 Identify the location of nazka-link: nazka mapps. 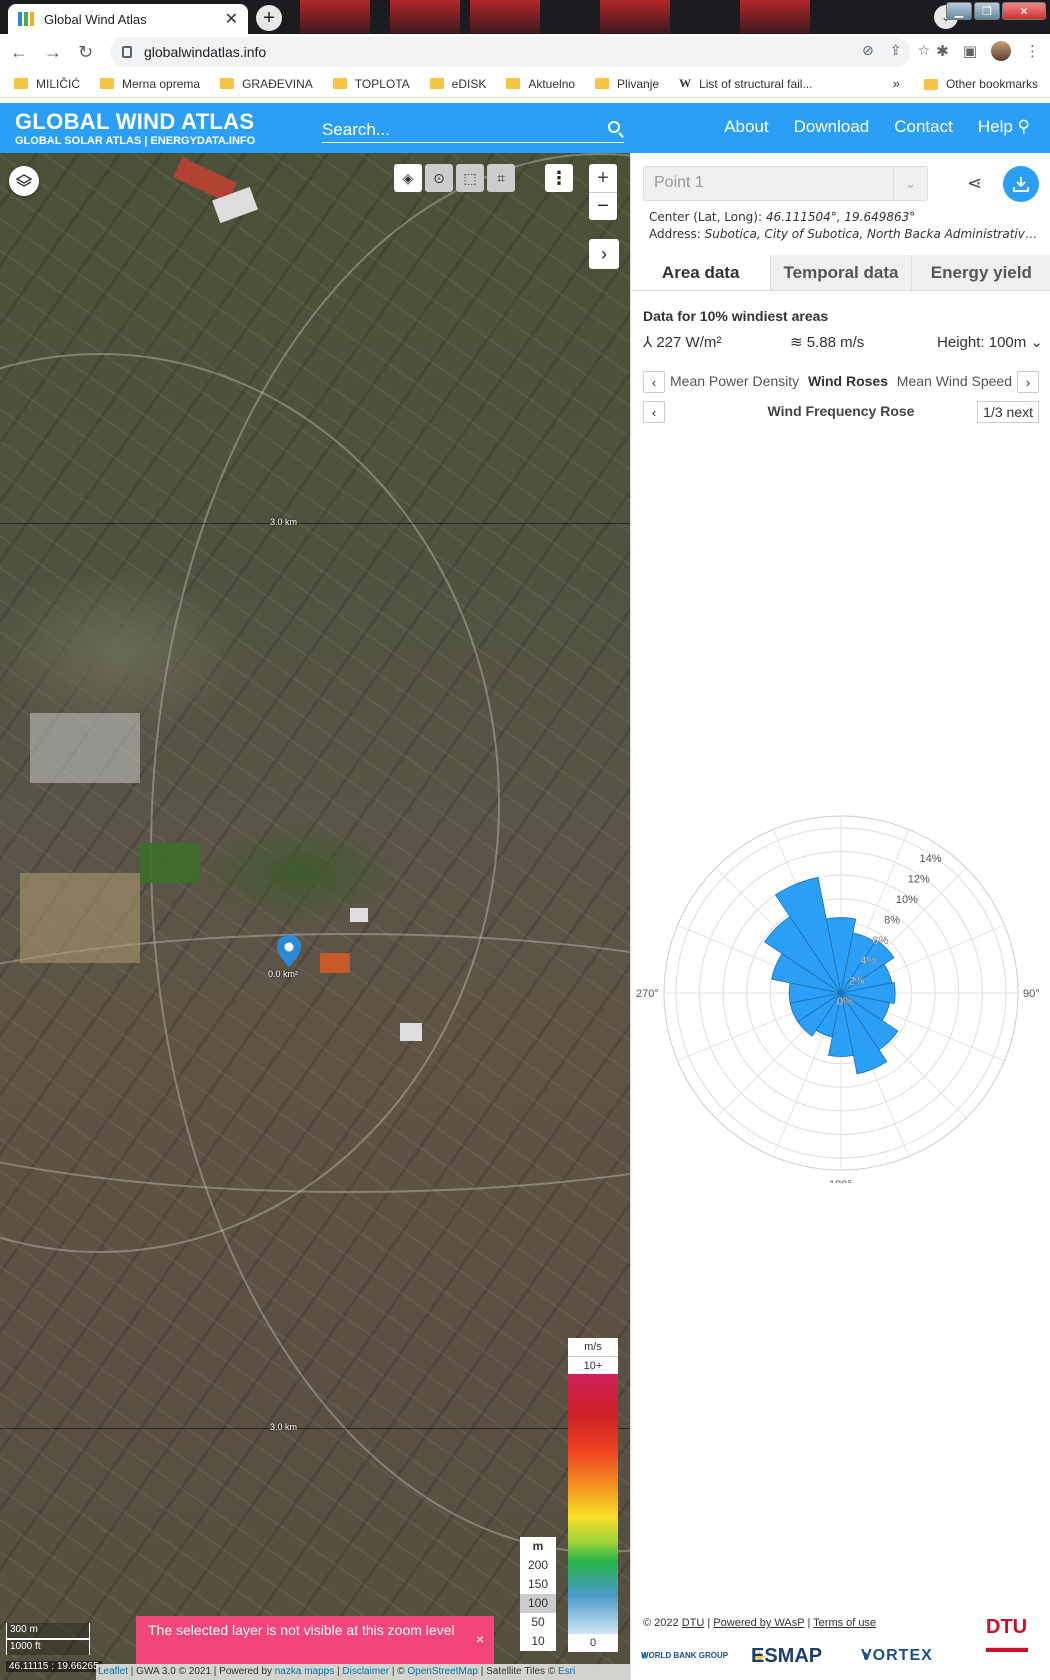
(304, 1671).